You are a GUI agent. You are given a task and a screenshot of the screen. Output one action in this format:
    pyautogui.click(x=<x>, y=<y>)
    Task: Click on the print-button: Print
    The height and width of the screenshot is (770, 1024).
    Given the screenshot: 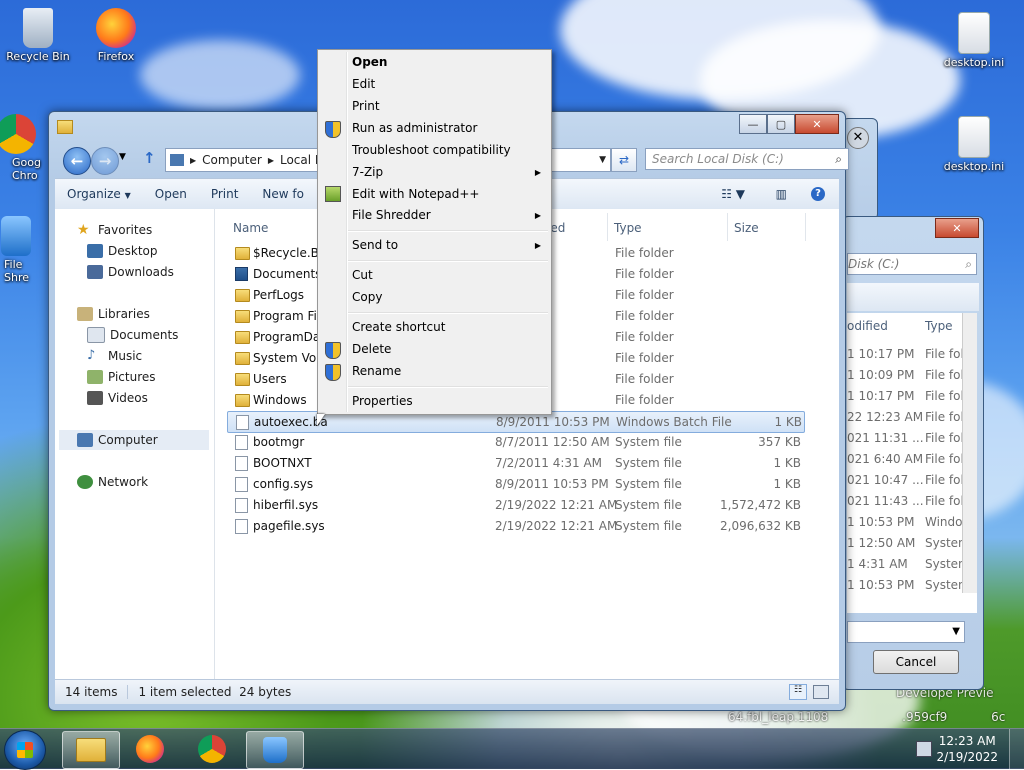 What is the action you would take?
    pyautogui.click(x=225, y=194)
    